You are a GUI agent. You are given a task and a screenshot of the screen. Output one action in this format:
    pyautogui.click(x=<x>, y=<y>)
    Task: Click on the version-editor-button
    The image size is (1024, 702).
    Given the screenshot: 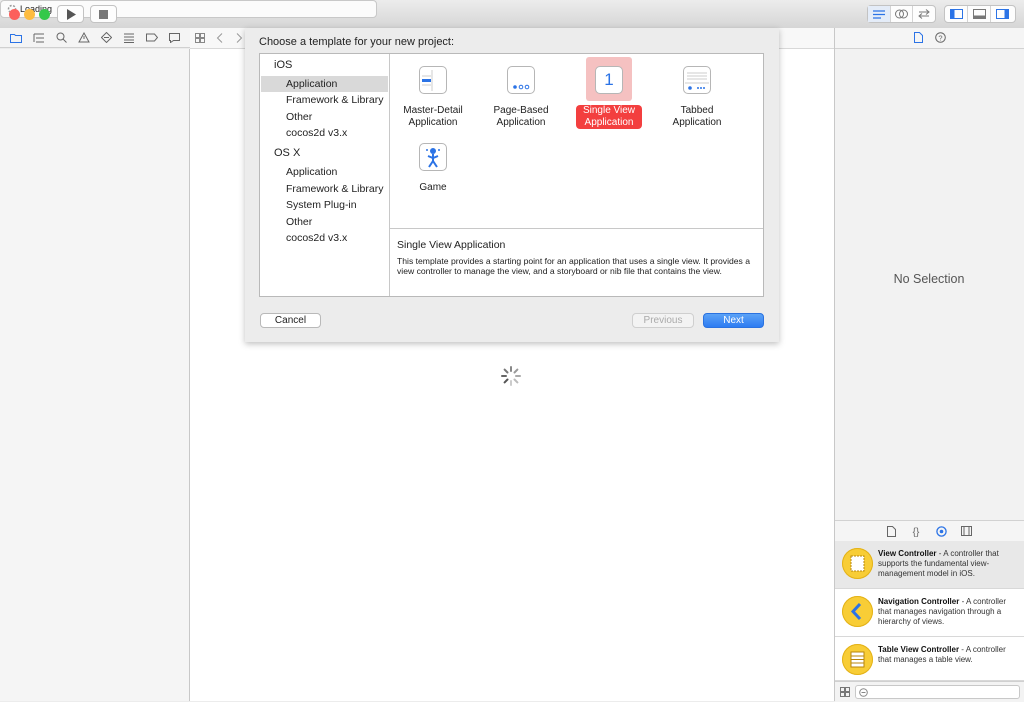 What is the action you would take?
    pyautogui.click(x=924, y=14)
    